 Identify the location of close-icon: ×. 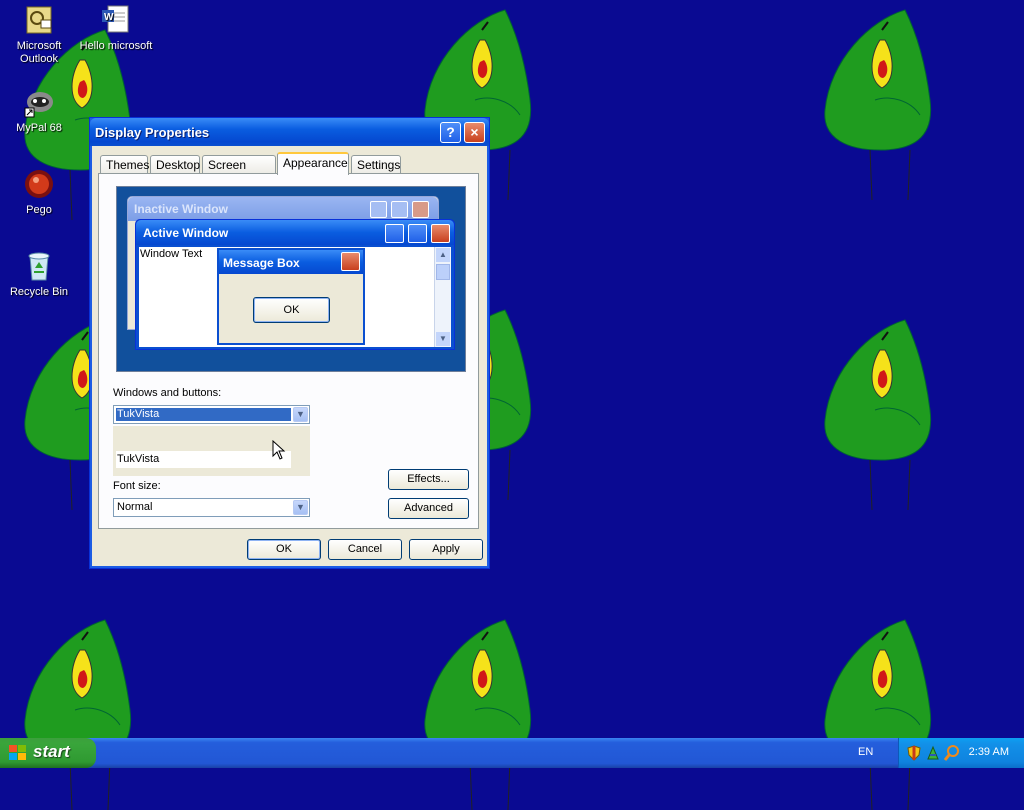
(474, 132).